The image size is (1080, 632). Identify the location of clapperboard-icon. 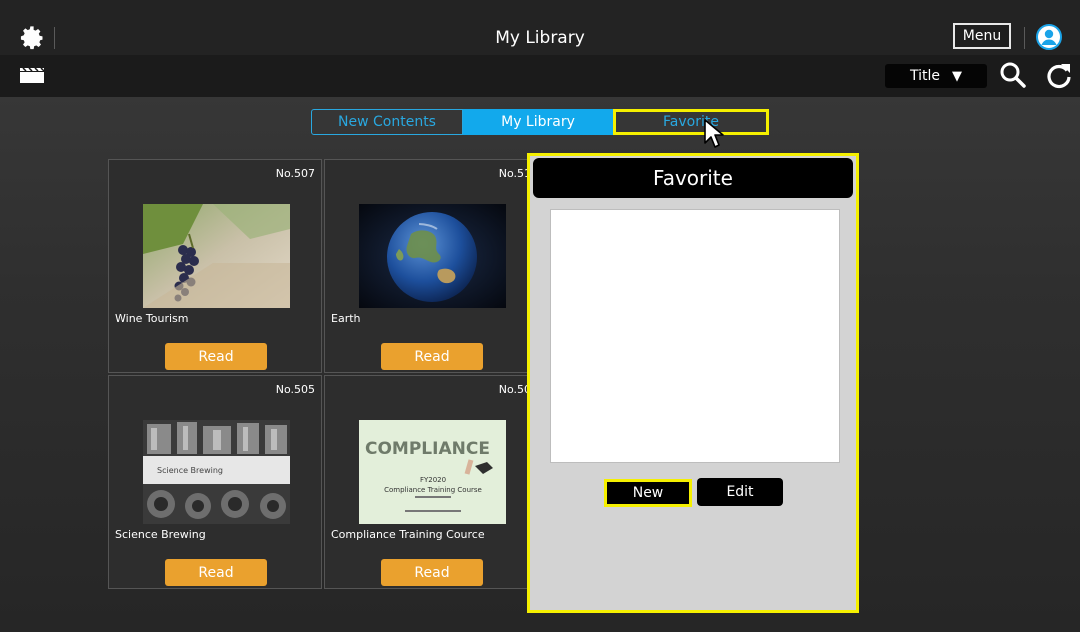
(32, 75).